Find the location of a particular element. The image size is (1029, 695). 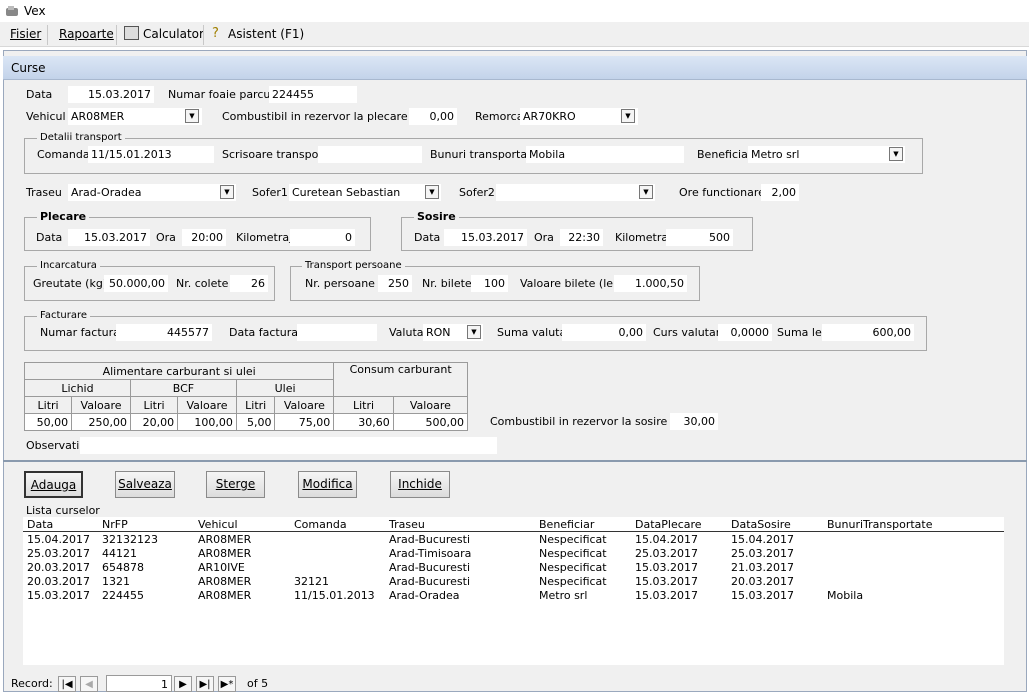

inchide-button: Inchide is located at coordinates (420, 484).